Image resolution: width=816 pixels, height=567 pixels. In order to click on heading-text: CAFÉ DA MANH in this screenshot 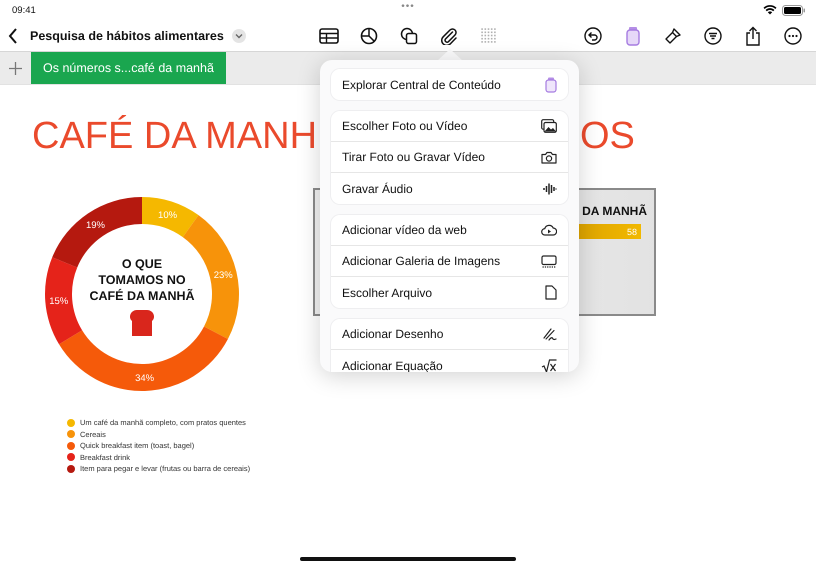, I will do `click(175, 136)`.